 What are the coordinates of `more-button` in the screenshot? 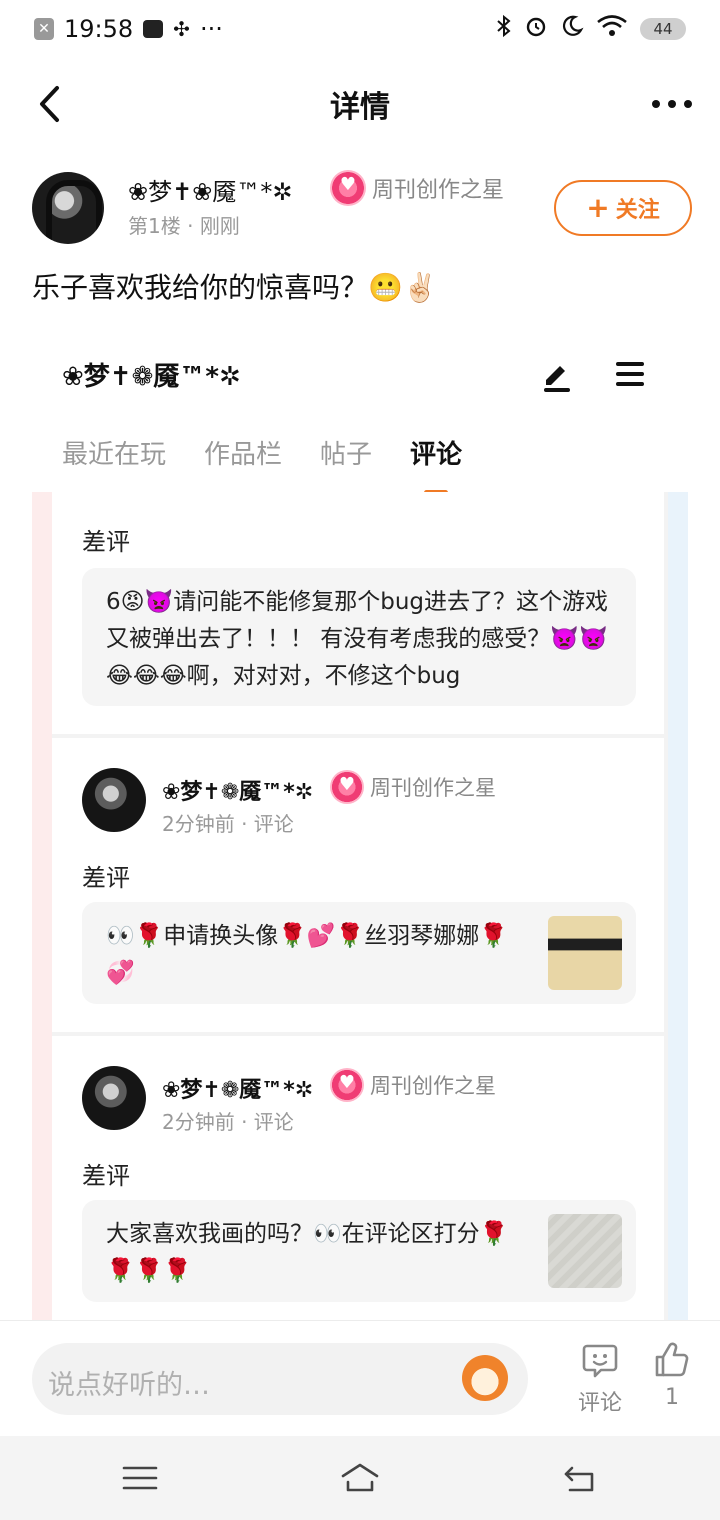 It's located at (672, 104).